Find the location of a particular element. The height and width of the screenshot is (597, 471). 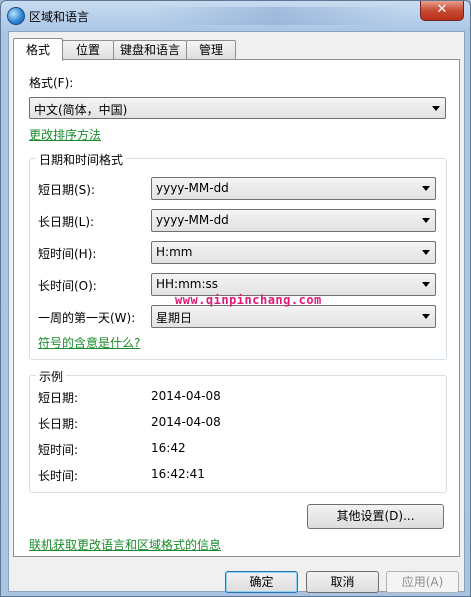

first-day-select: 星期日 is located at coordinates (293, 316).